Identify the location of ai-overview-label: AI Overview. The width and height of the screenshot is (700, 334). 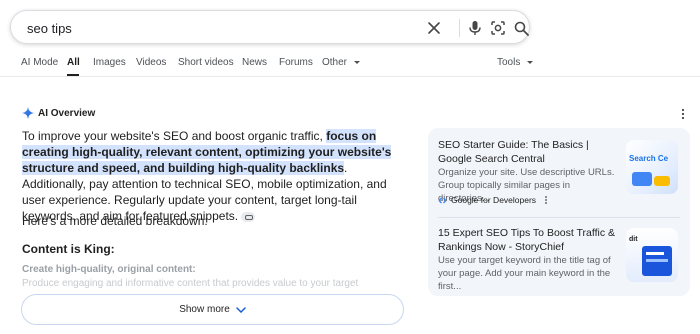
(67, 113).